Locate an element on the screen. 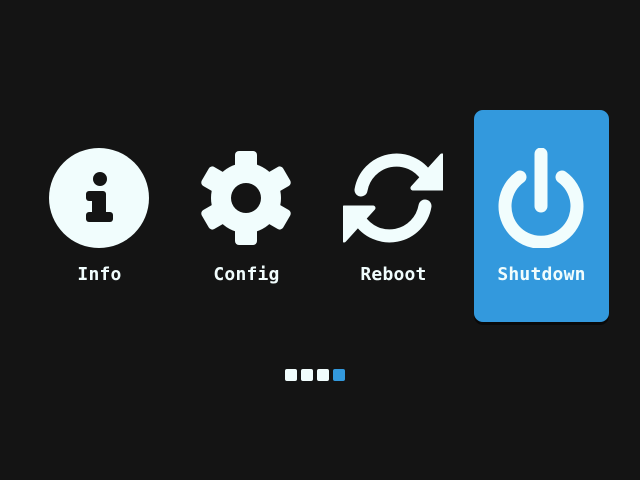  menu-item-info: Info is located at coordinates (99, 216).